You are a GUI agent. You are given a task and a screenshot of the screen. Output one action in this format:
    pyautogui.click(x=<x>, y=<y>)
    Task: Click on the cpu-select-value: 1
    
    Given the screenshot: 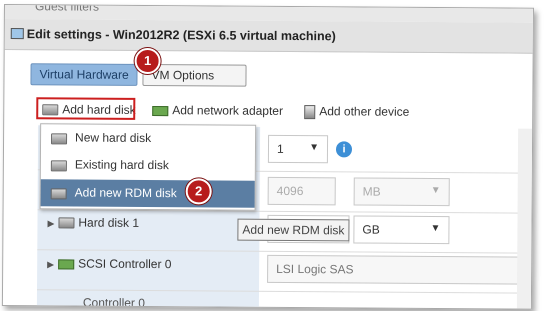 What is the action you would take?
    pyautogui.click(x=280, y=148)
    